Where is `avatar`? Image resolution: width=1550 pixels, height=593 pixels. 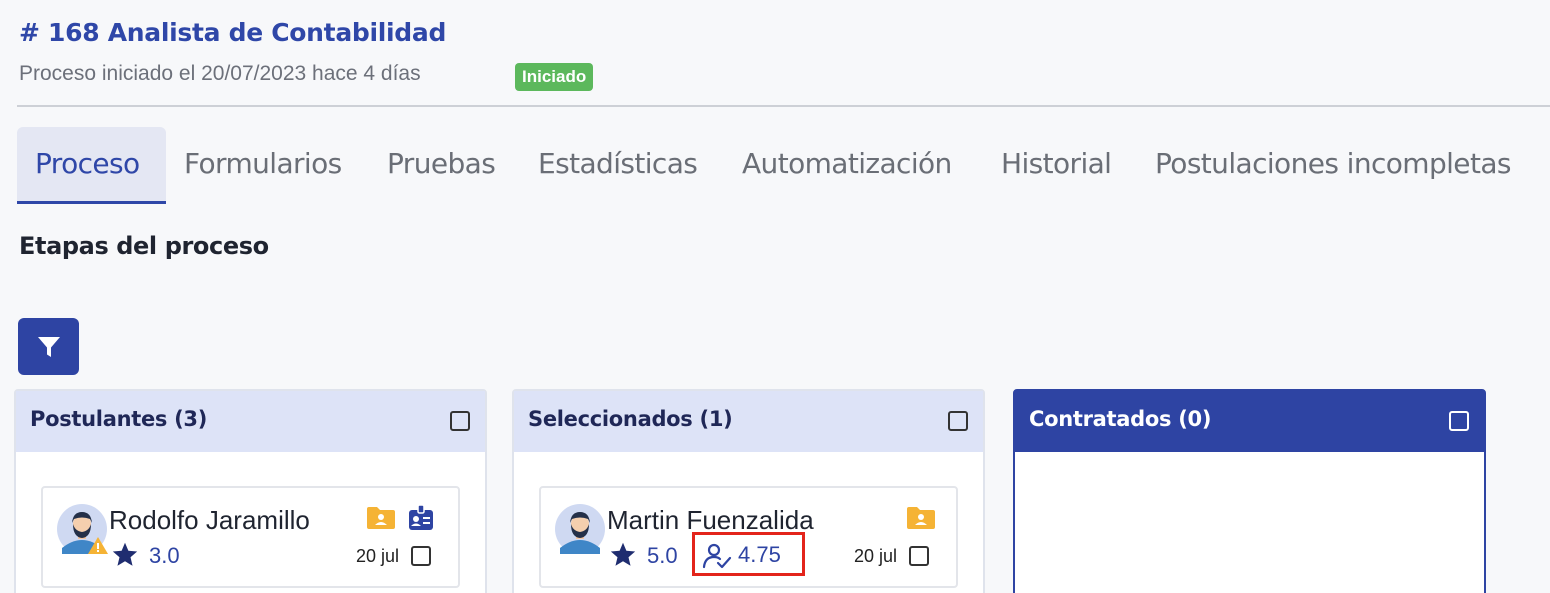
avatar is located at coordinates (580, 529).